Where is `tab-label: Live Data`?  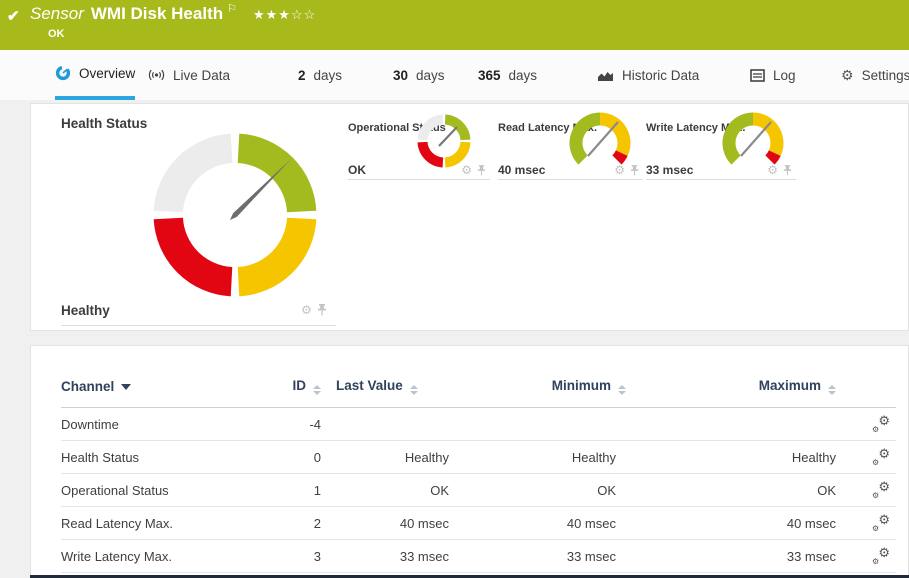 tab-label: Live Data is located at coordinates (202, 75).